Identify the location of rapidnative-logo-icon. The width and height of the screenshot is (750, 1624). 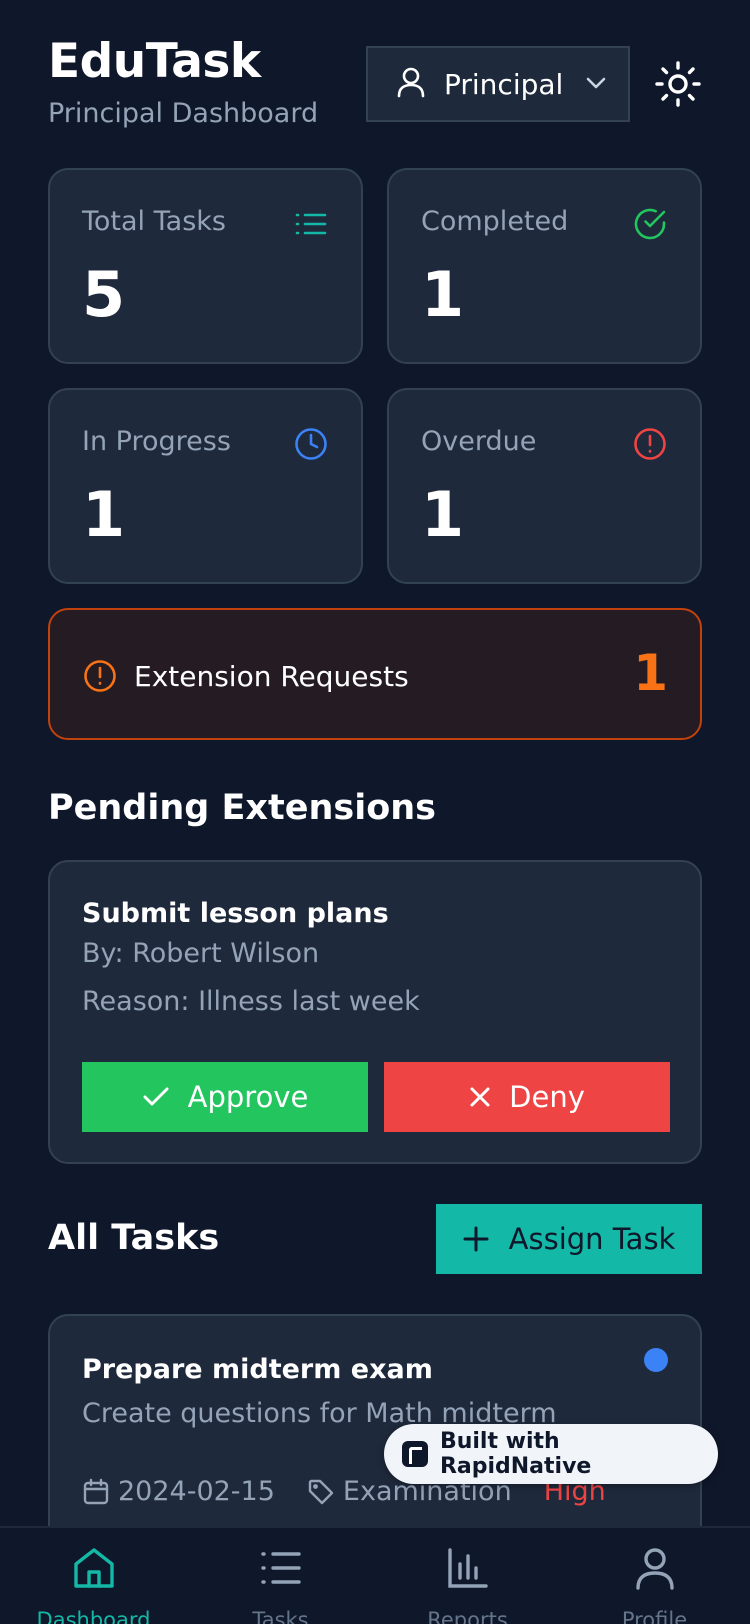
(415, 1454).